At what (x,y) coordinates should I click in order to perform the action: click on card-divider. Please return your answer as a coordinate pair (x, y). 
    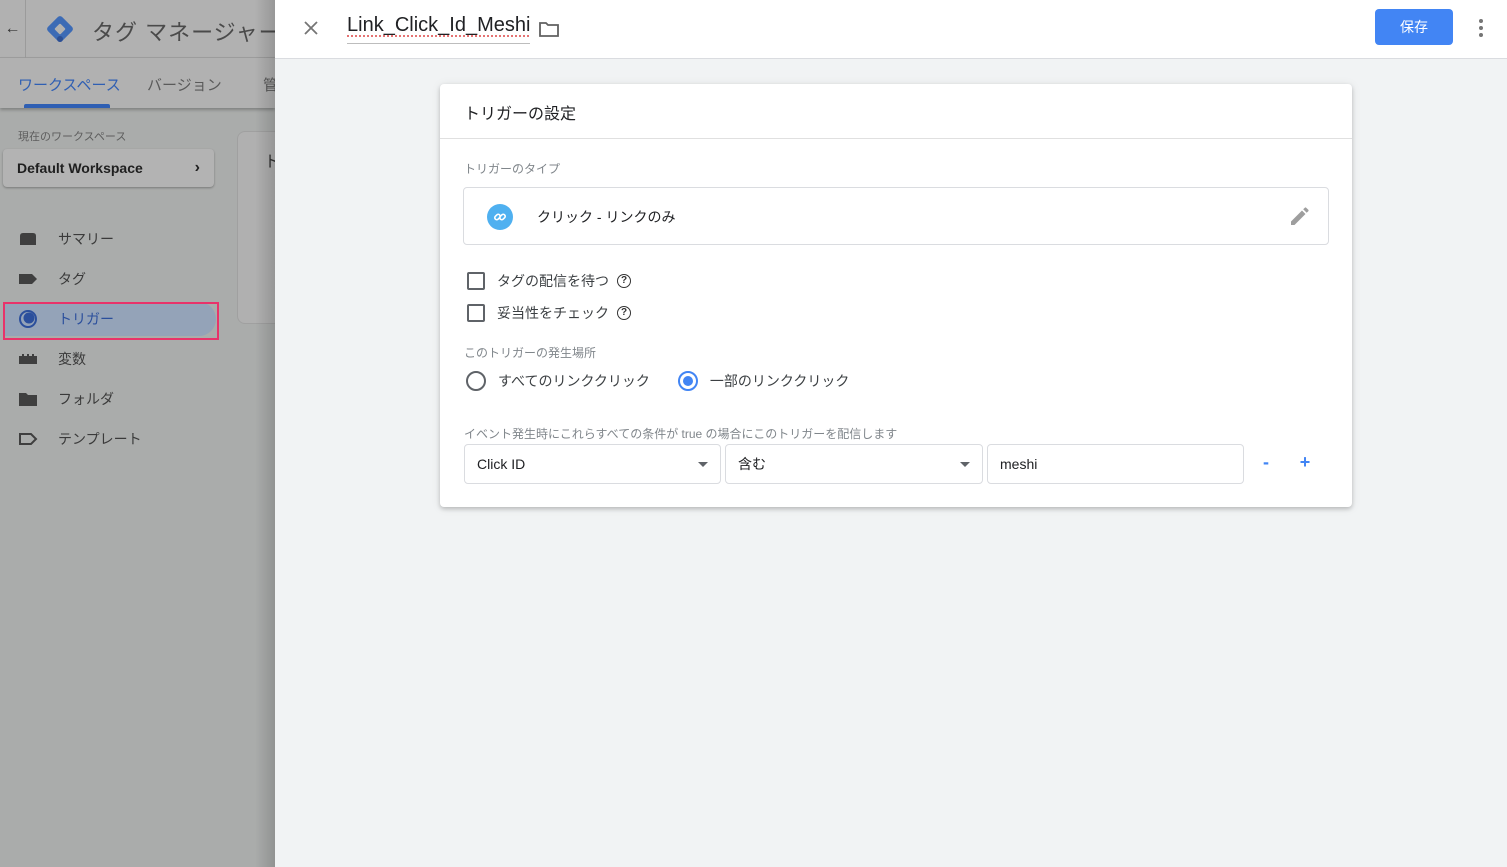
    Looking at the image, I should click on (896, 138).